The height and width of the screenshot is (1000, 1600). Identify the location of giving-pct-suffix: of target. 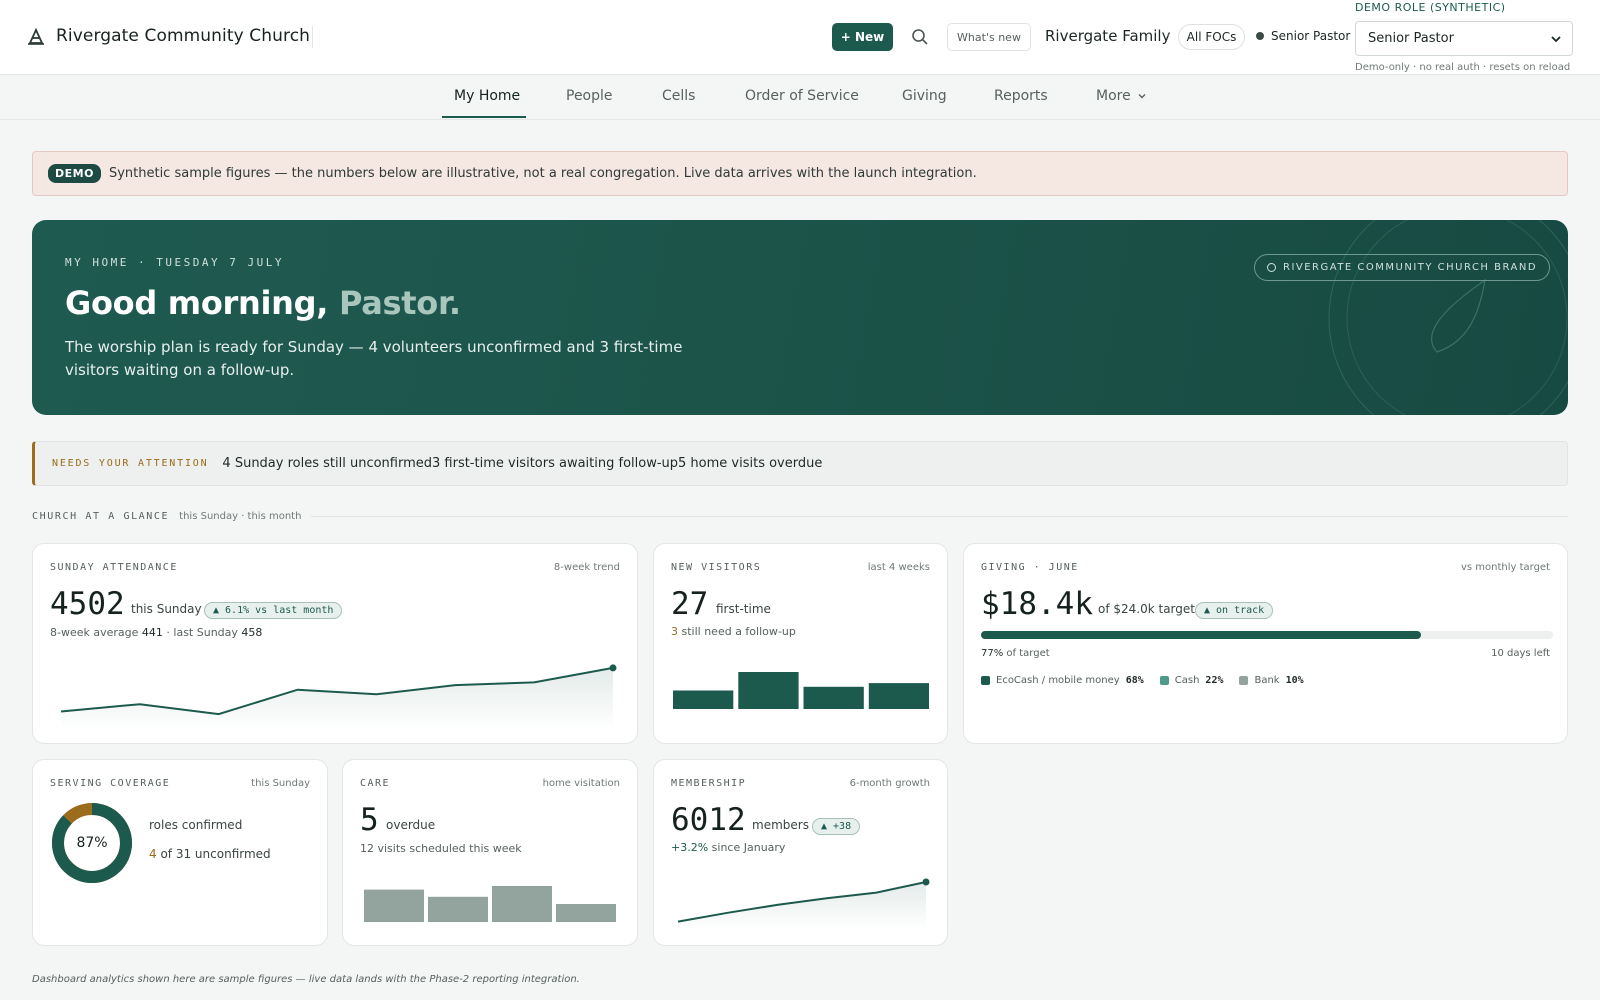
(1028, 653).